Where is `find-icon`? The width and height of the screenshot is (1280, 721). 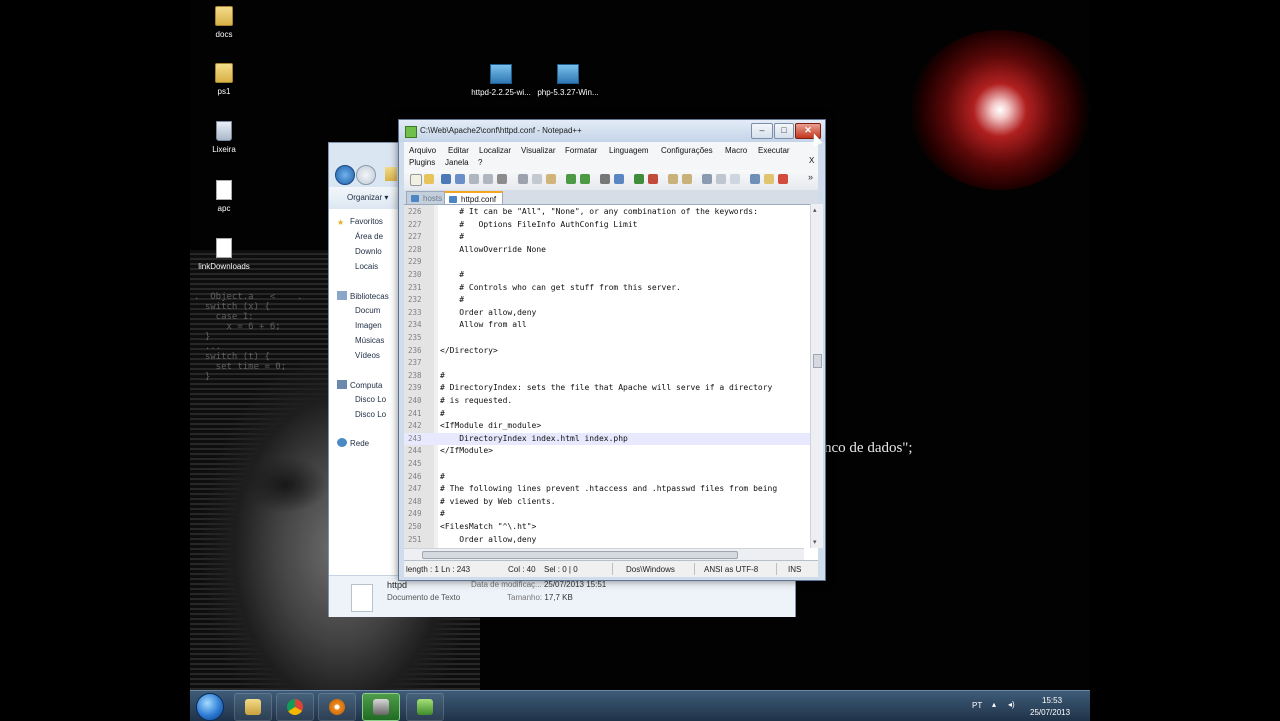
find-icon is located at coordinates (605, 179).